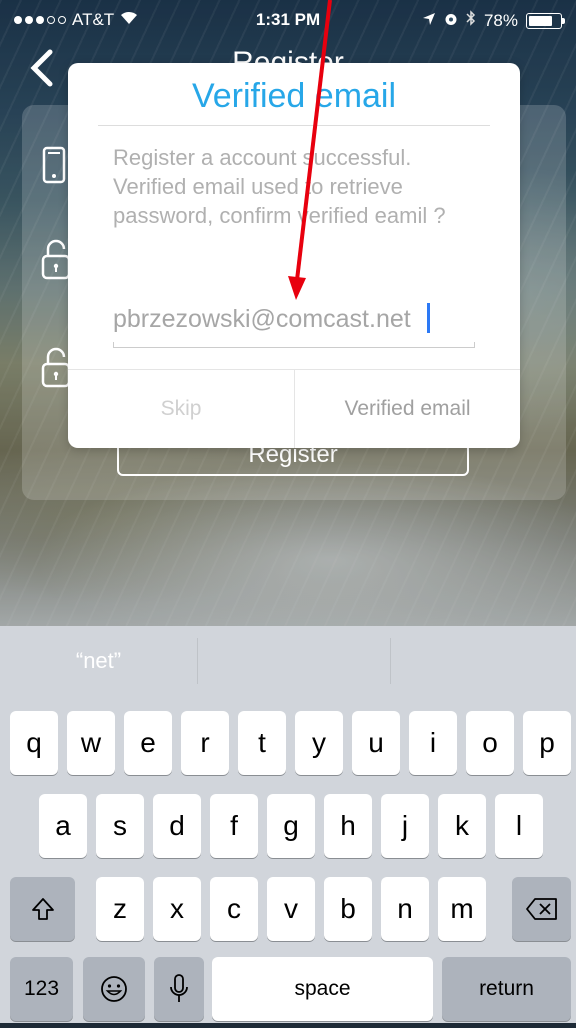  What do you see at coordinates (291, 826) in the screenshot?
I see `key-g: g` at bounding box center [291, 826].